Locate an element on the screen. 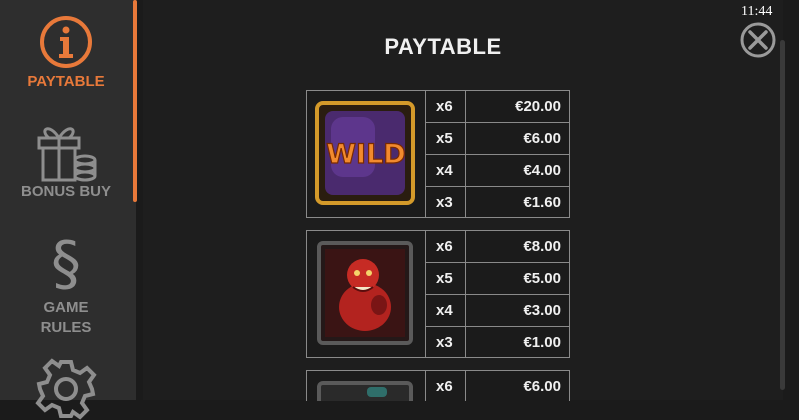 The height and width of the screenshot is (420, 799). sidebar-item-game-rules: § GAME RULES is located at coordinates (66, 283).